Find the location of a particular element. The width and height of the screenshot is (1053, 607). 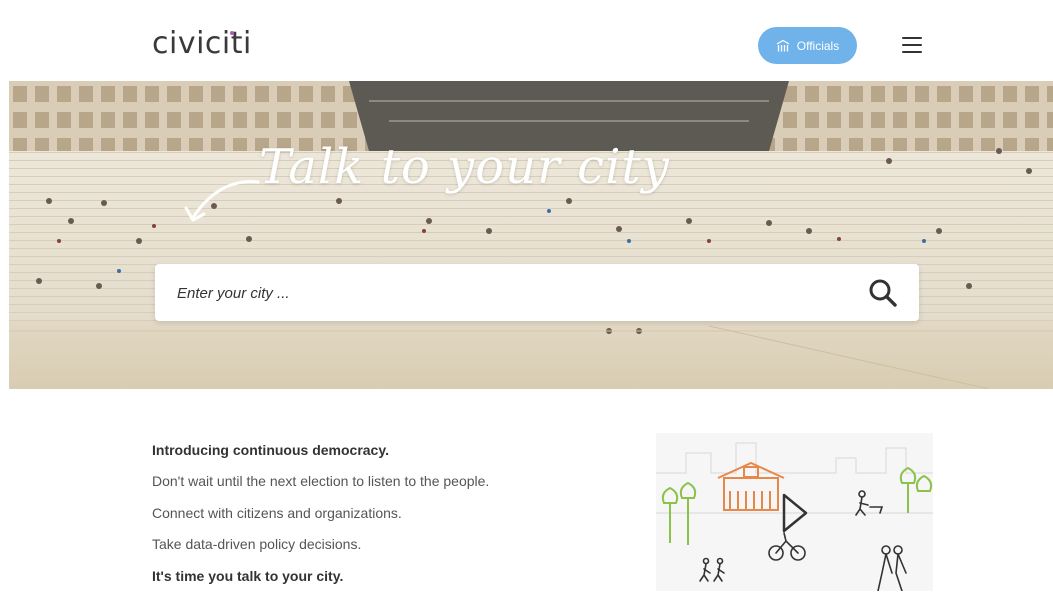

building-icon is located at coordinates (783, 45).